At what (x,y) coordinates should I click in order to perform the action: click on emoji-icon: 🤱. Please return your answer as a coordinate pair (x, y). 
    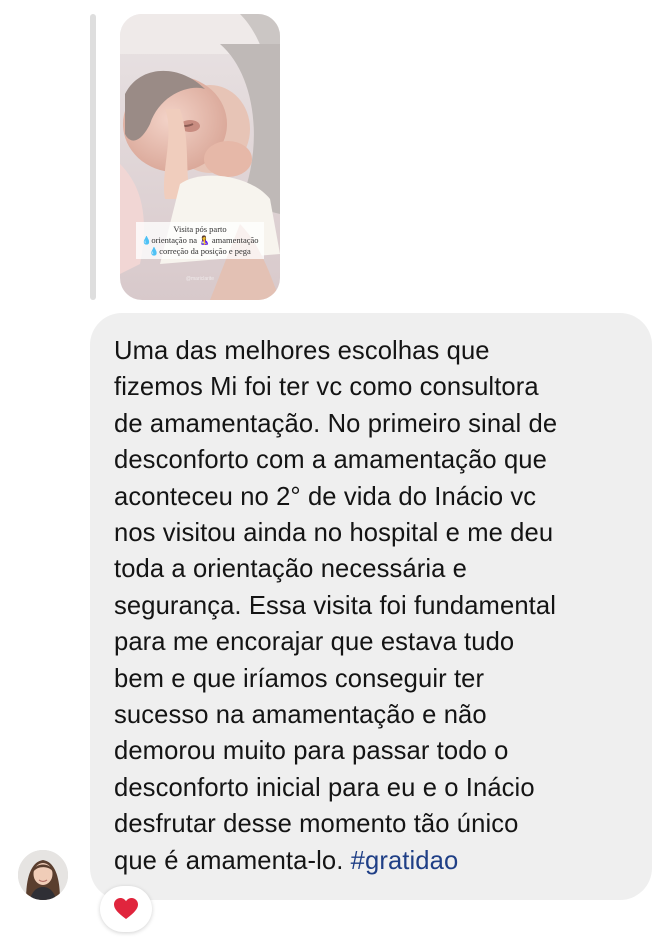
    Looking at the image, I should click on (204, 240).